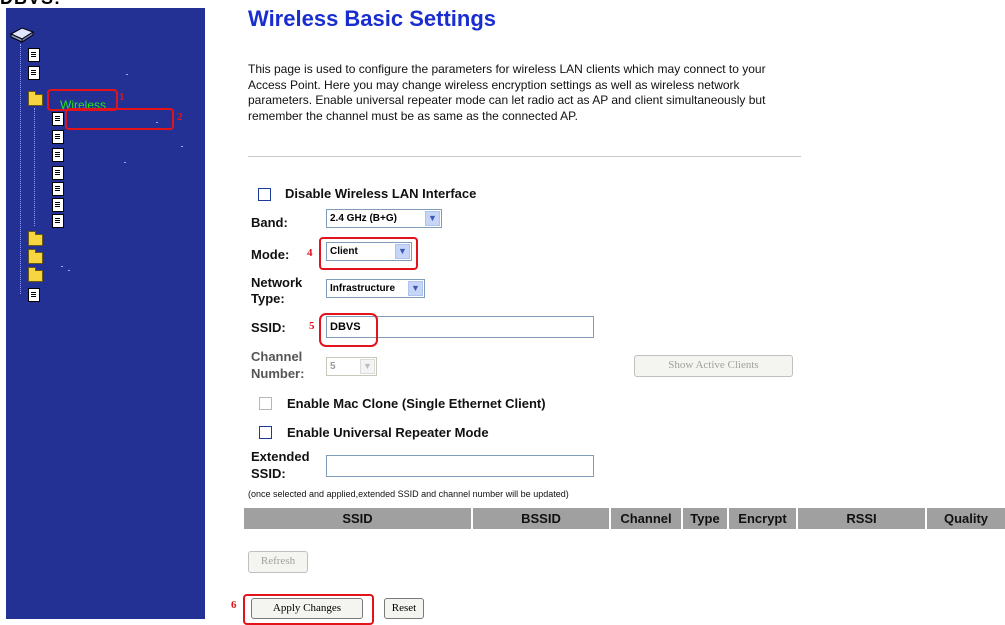  I want to click on annotation-number-4: 4, so click(310, 253).